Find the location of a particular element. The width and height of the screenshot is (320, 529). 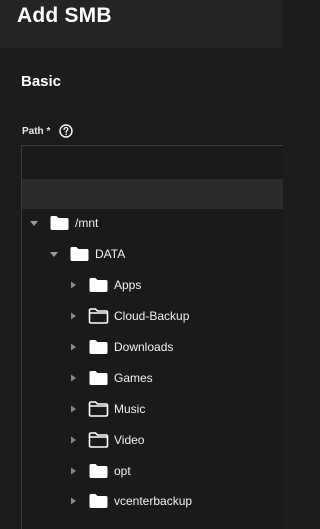

path-input is located at coordinates (152, 162).